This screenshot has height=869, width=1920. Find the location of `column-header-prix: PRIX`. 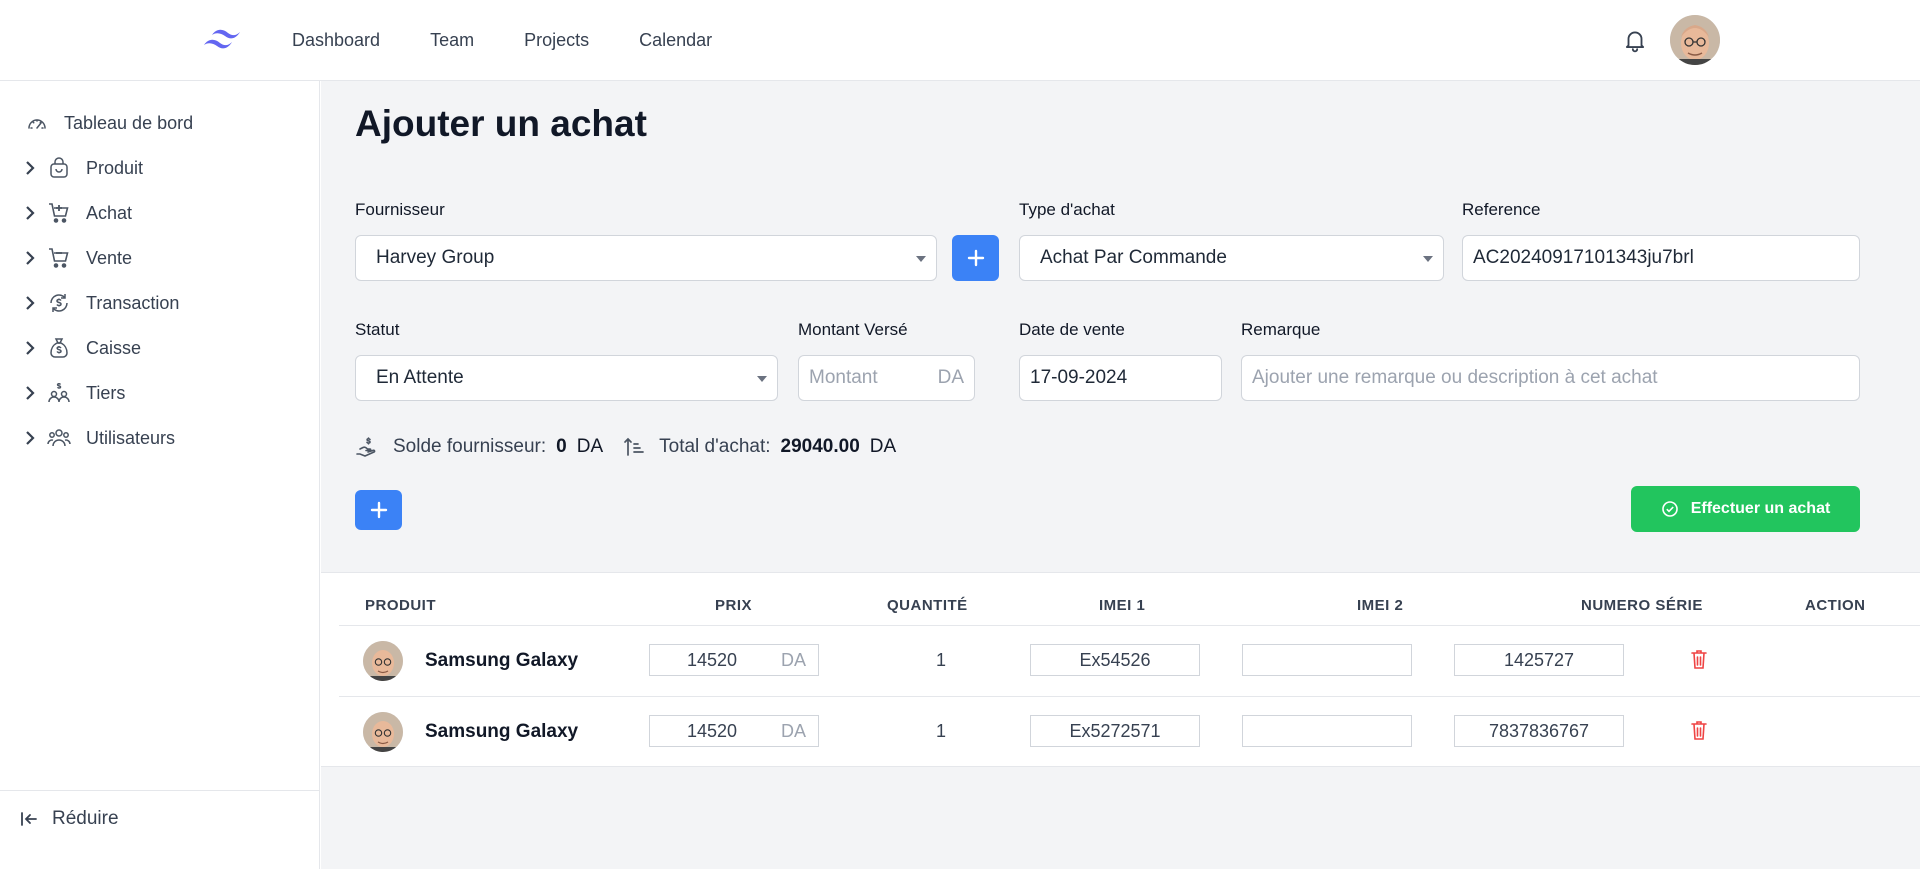

column-header-prix: PRIX is located at coordinates (734, 605).